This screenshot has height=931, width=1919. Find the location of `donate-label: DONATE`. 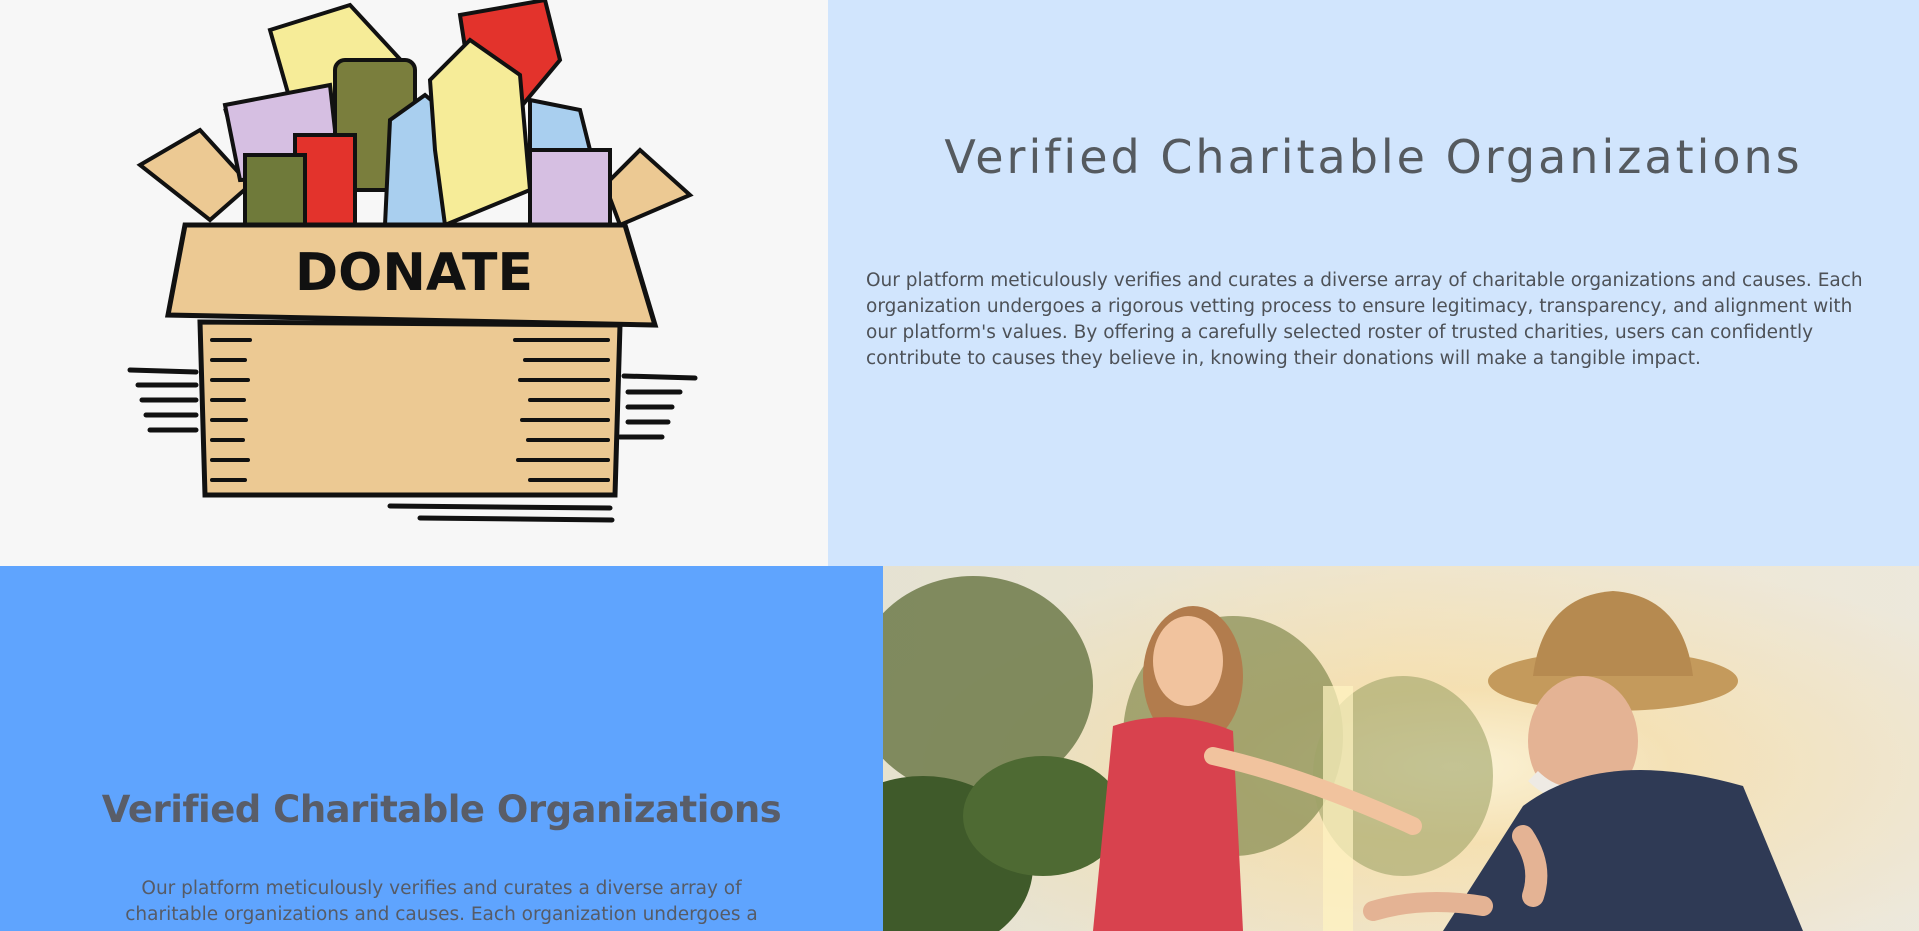

donate-label: DONATE is located at coordinates (414, 273).